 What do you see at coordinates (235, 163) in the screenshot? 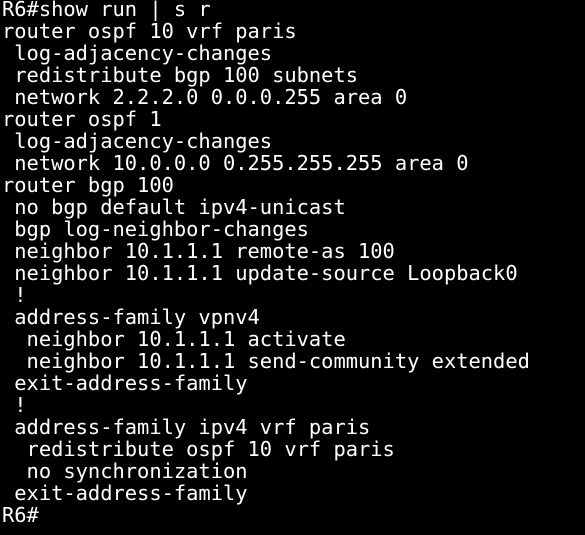
I see `output-line: network 10.0.0.0 0.255.255.255 area 0` at bounding box center [235, 163].